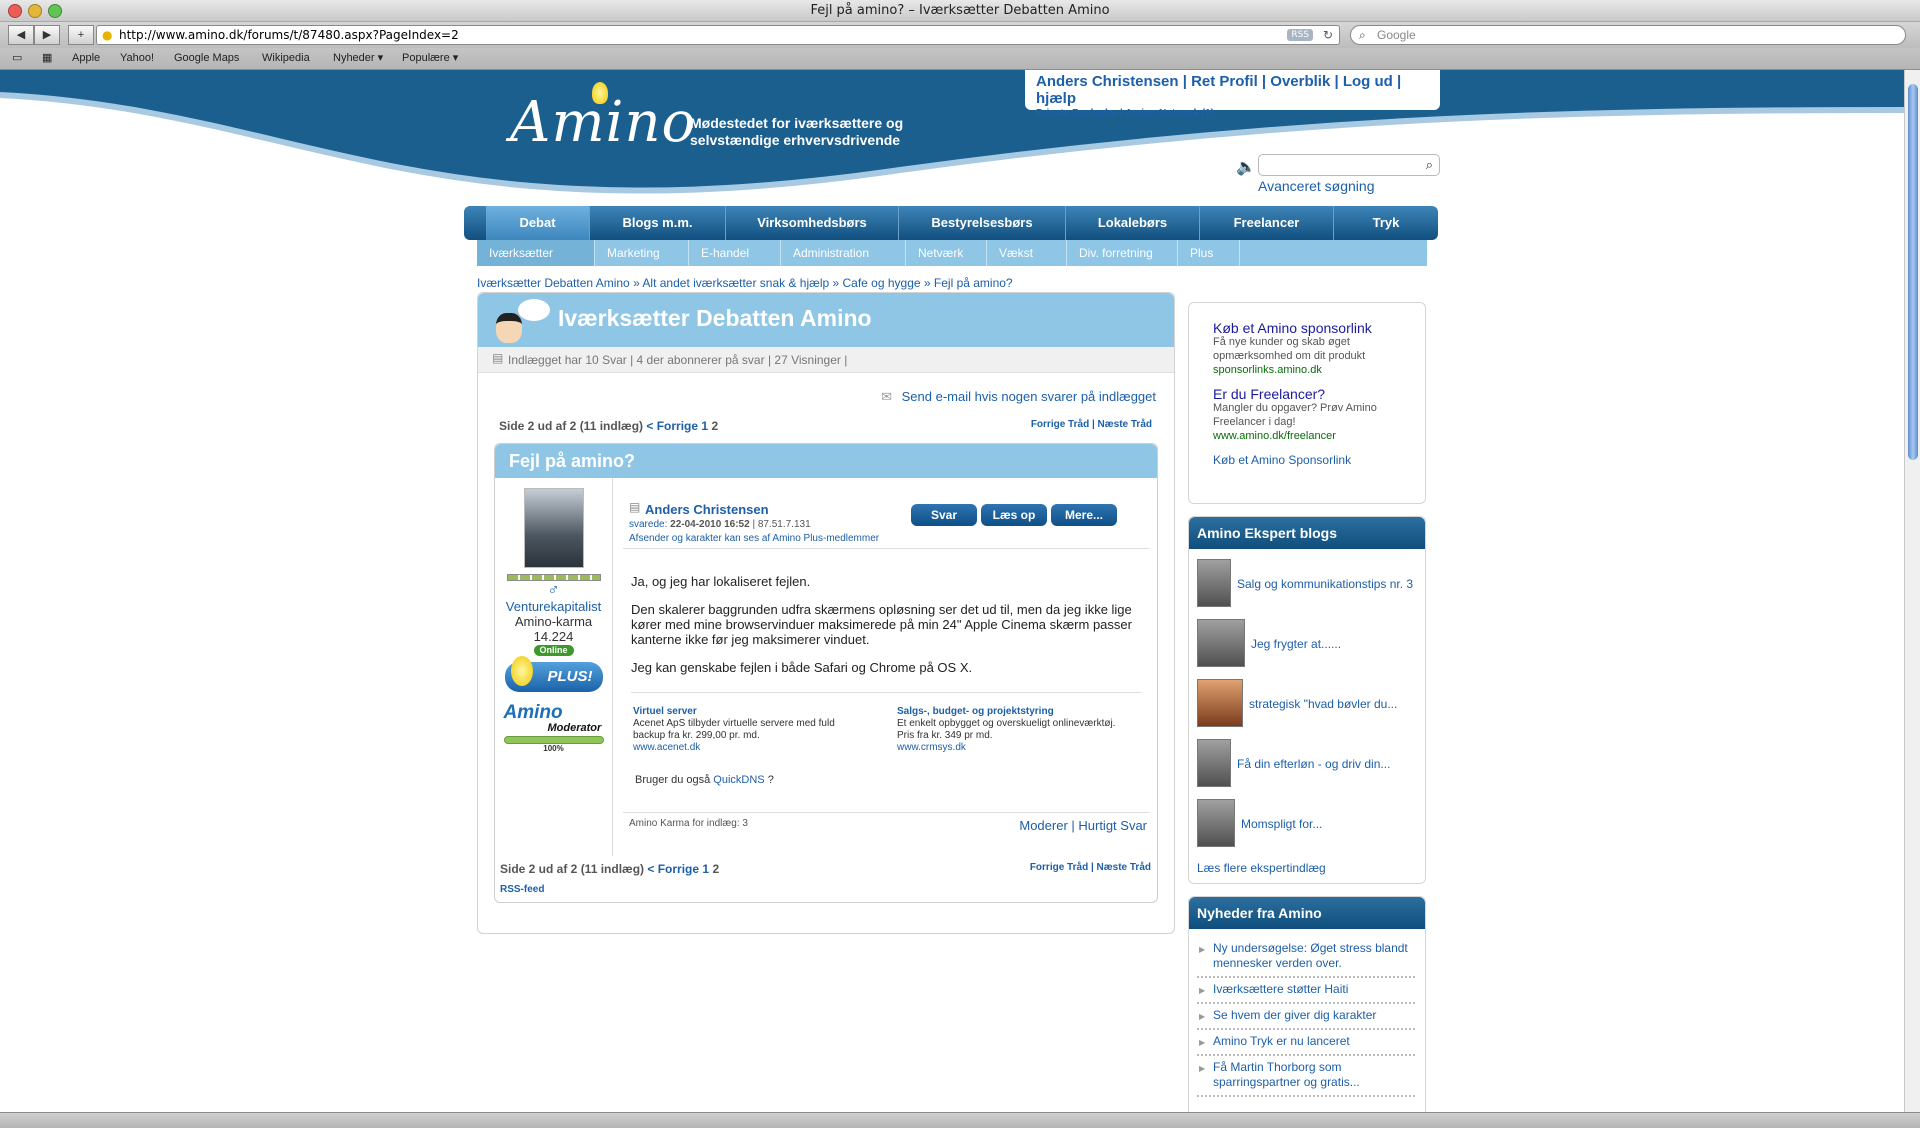 The height and width of the screenshot is (1128, 1920). I want to click on thread-nav-bottom: Forrige Tråd | Næste Tråd, so click(1090, 867).